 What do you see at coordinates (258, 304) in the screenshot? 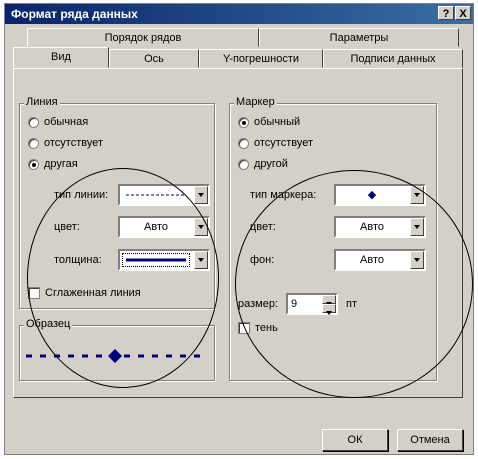
I see `marker-size-label: размер:` at bounding box center [258, 304].